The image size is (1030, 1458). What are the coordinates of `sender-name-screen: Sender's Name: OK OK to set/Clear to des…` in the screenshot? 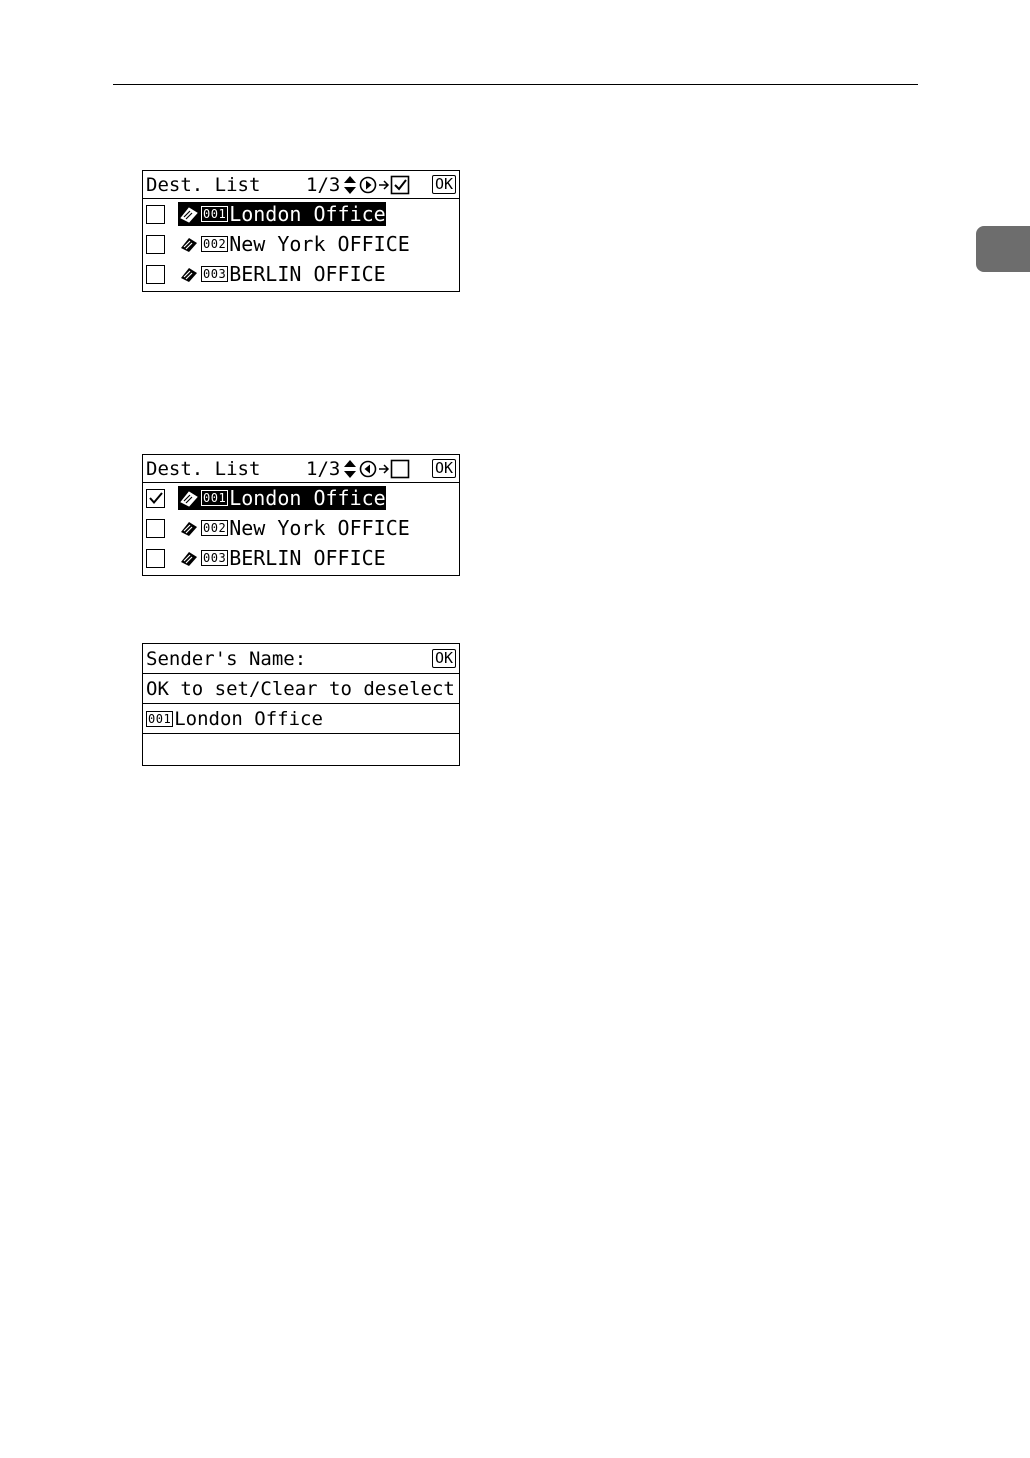 It's located at (301, 704).